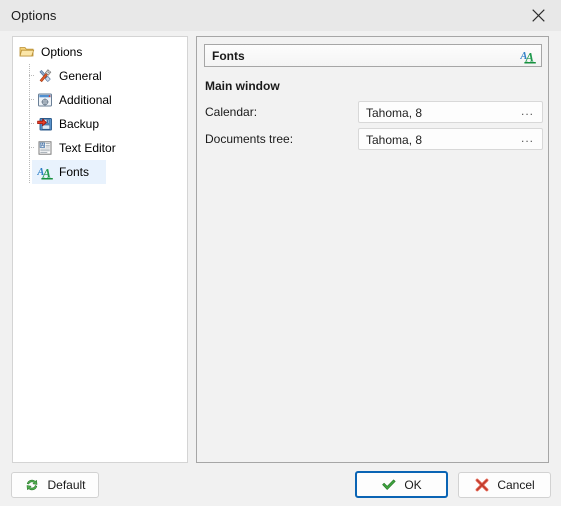 The height and width of the screenshot is (506, 561). I want to click on default-button-label: Default, so click(66, 485).